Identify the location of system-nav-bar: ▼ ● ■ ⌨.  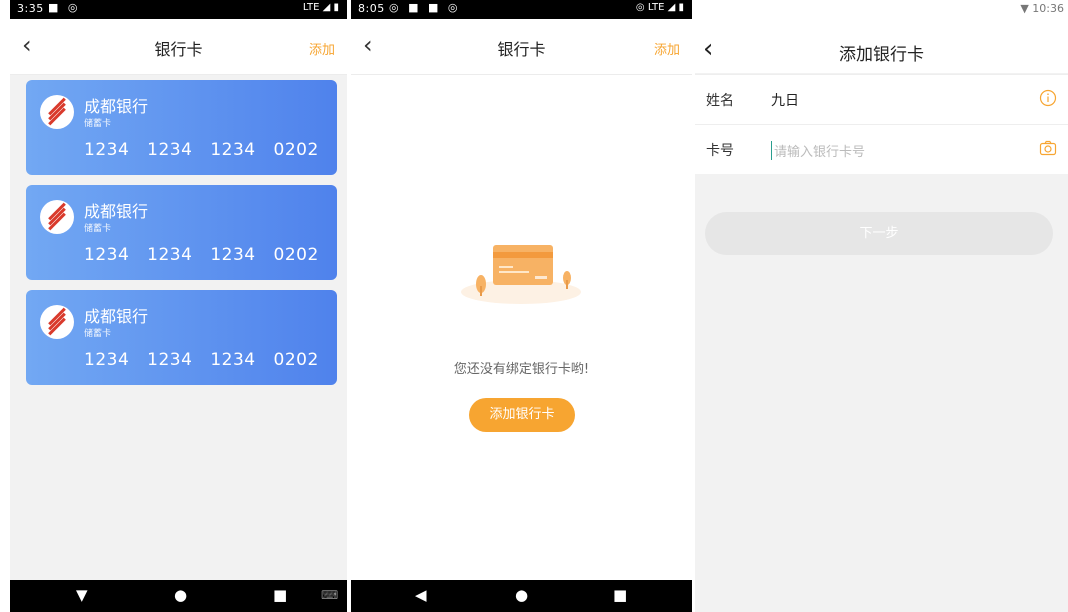
(178, 596).